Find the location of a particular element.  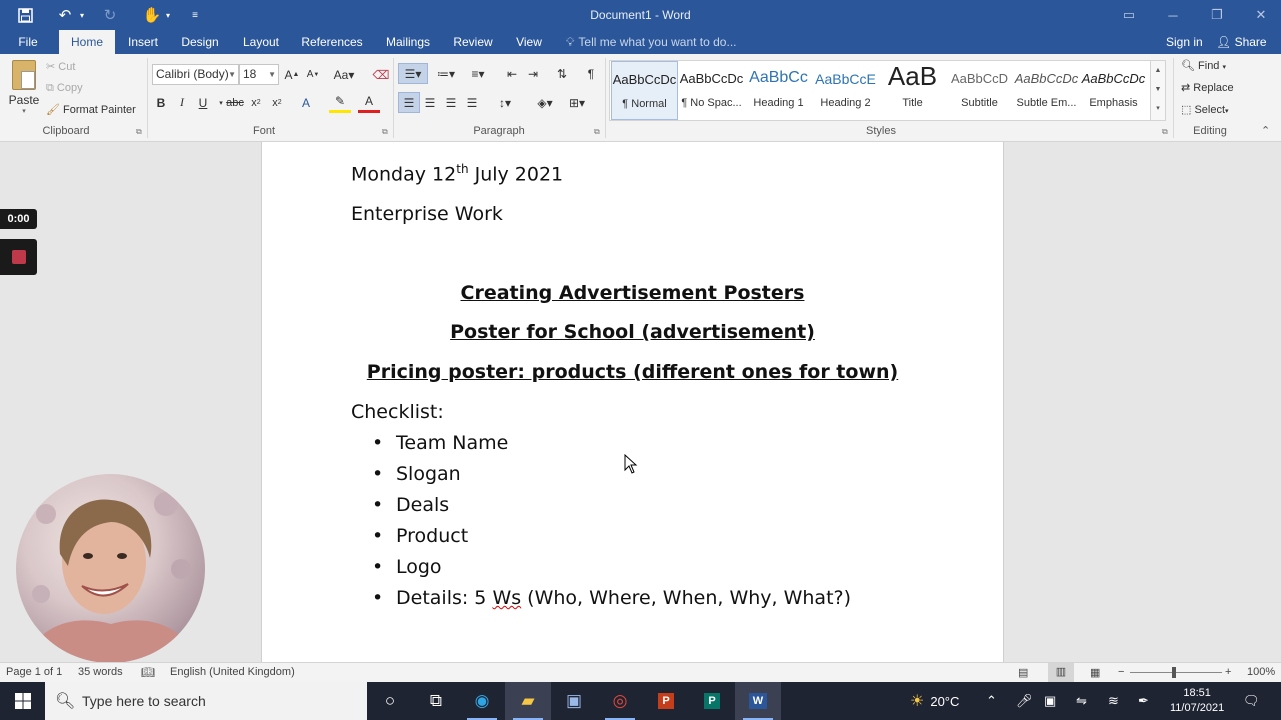

weather-widget: ☀ 20°C is located at coordinates (934, 701).